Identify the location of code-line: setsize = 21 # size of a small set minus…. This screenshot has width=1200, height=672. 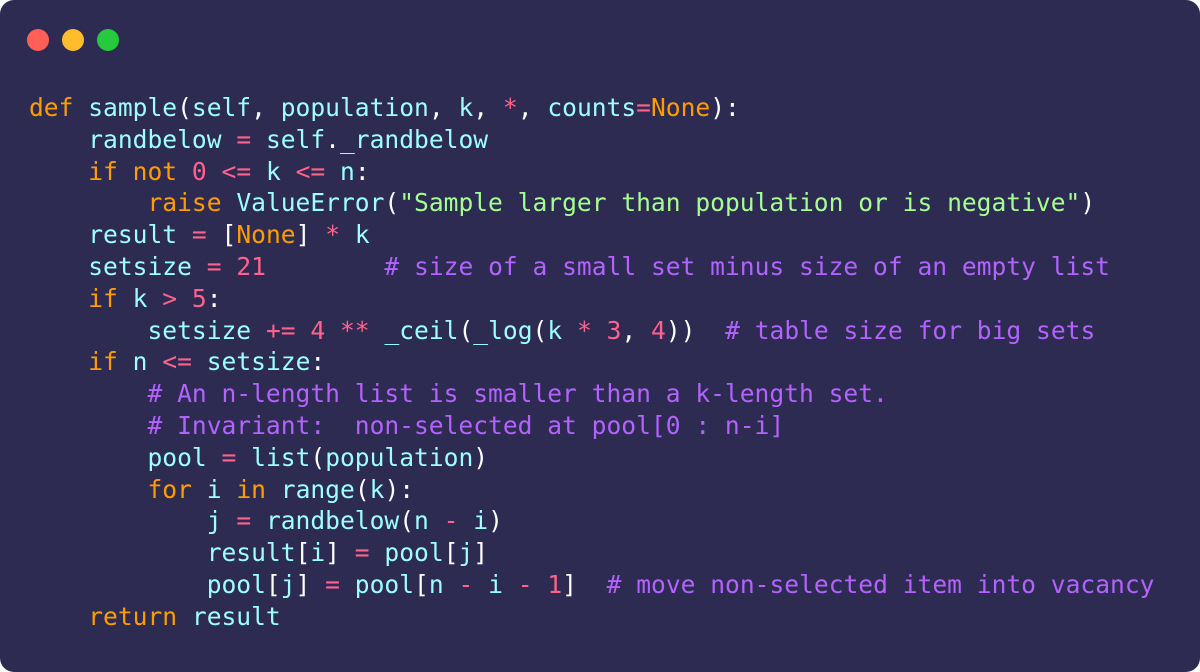
(591, 267).